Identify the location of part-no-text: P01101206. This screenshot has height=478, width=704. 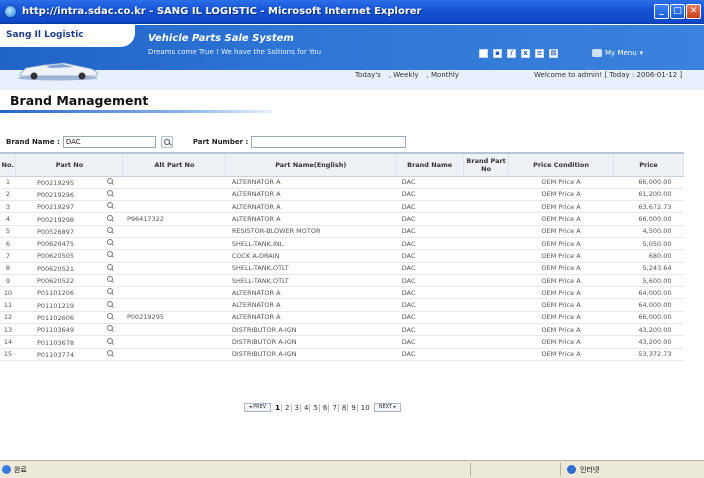
(55, 293).